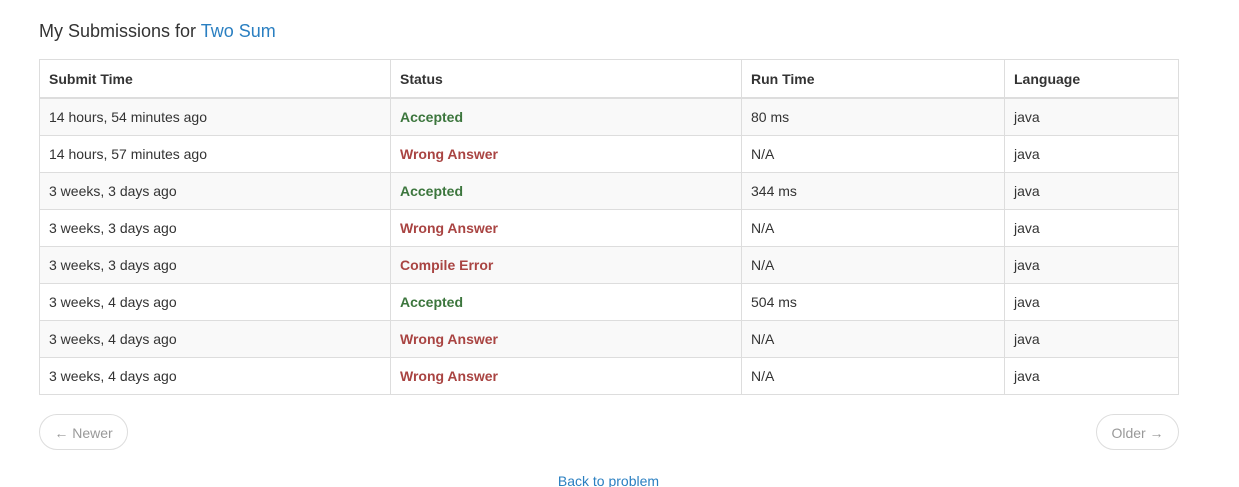 The width and height of the screenshot is (1239, 487). I want to click on problem-link: Two Sum, so click(238, 31).